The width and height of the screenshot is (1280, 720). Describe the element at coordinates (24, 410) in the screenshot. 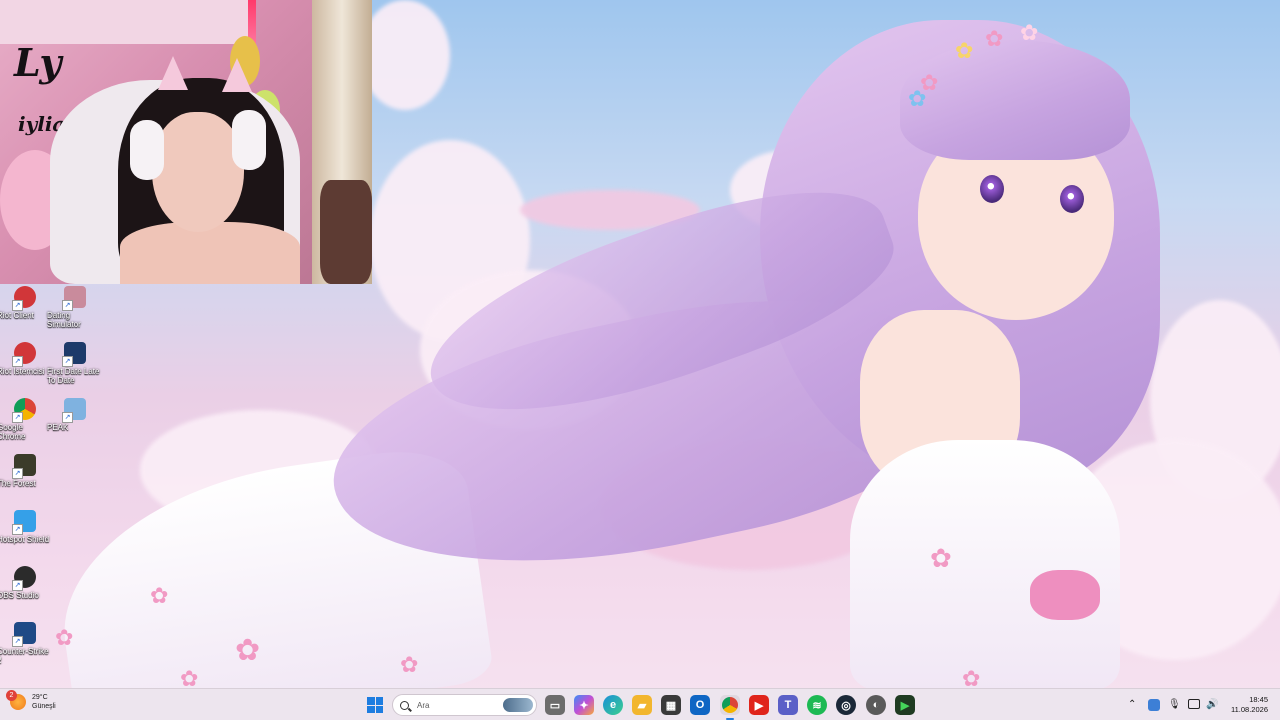

I see `google-chrome-icon` at that location.